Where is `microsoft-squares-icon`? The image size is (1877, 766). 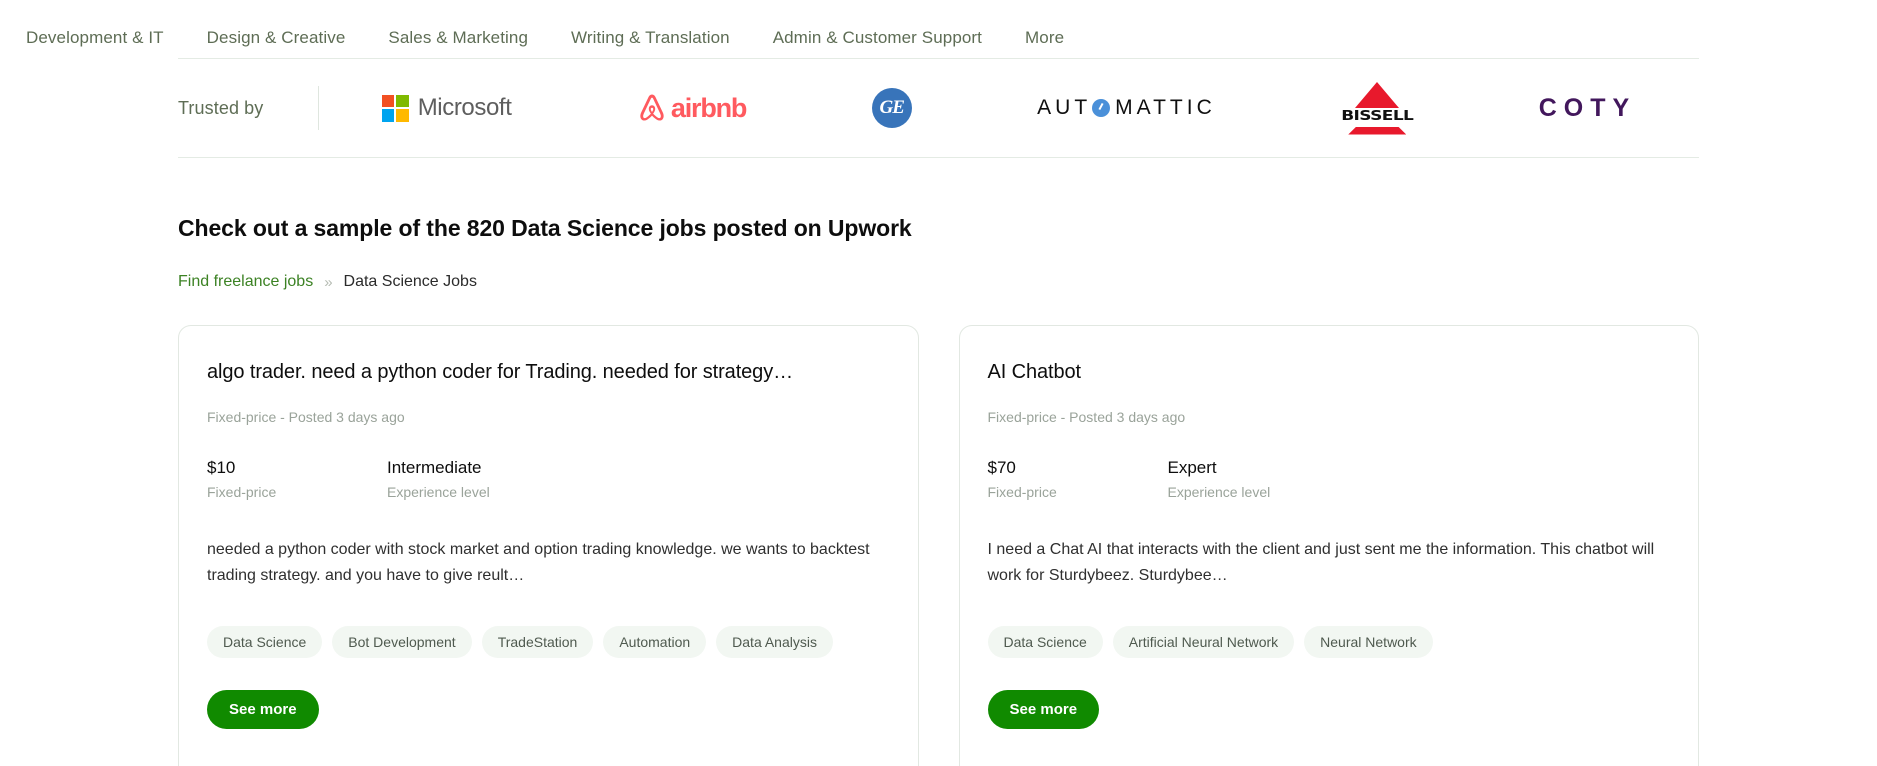 microsoft-squares-icon is located at coordinates (395, 108).